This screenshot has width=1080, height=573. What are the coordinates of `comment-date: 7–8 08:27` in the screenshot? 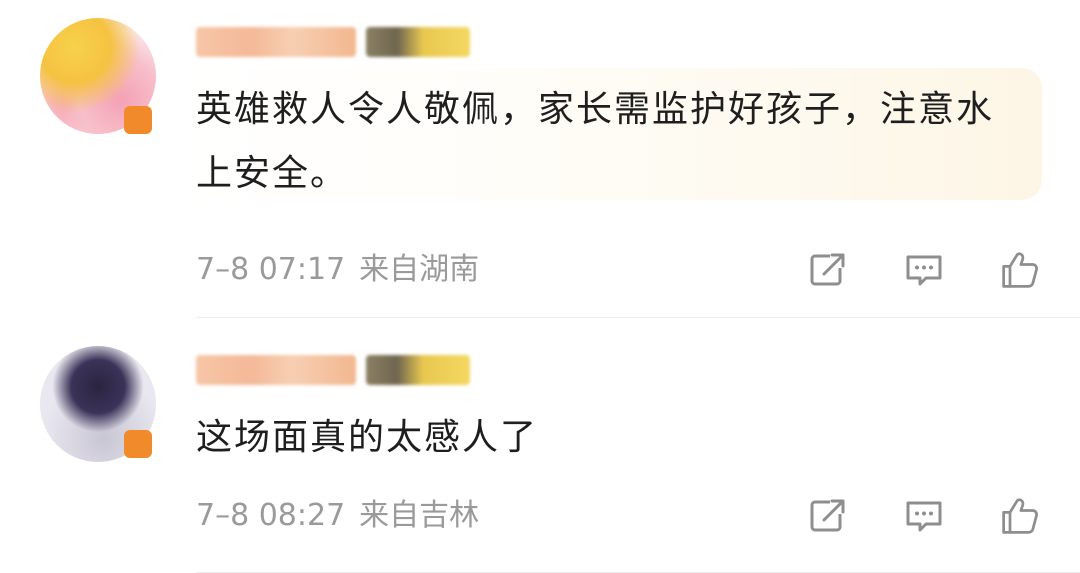 It's located at (271, 515).